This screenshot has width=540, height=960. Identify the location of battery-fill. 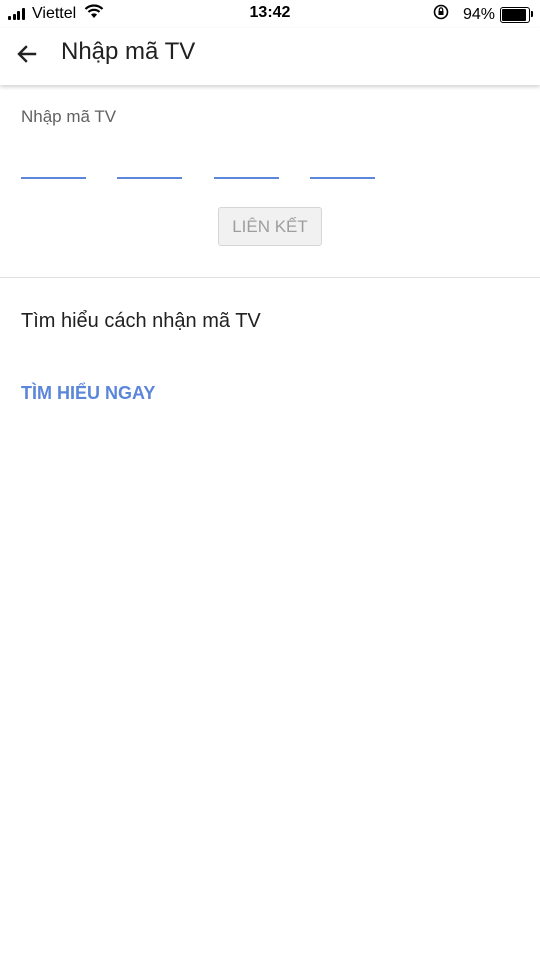
(514, 14).